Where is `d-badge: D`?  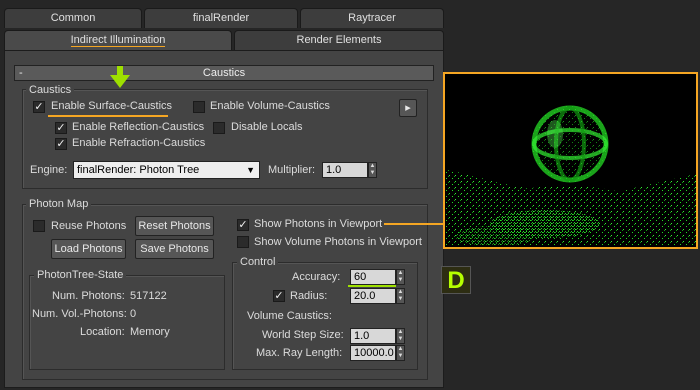
d-badge: D is located at coordinates (456, 280).